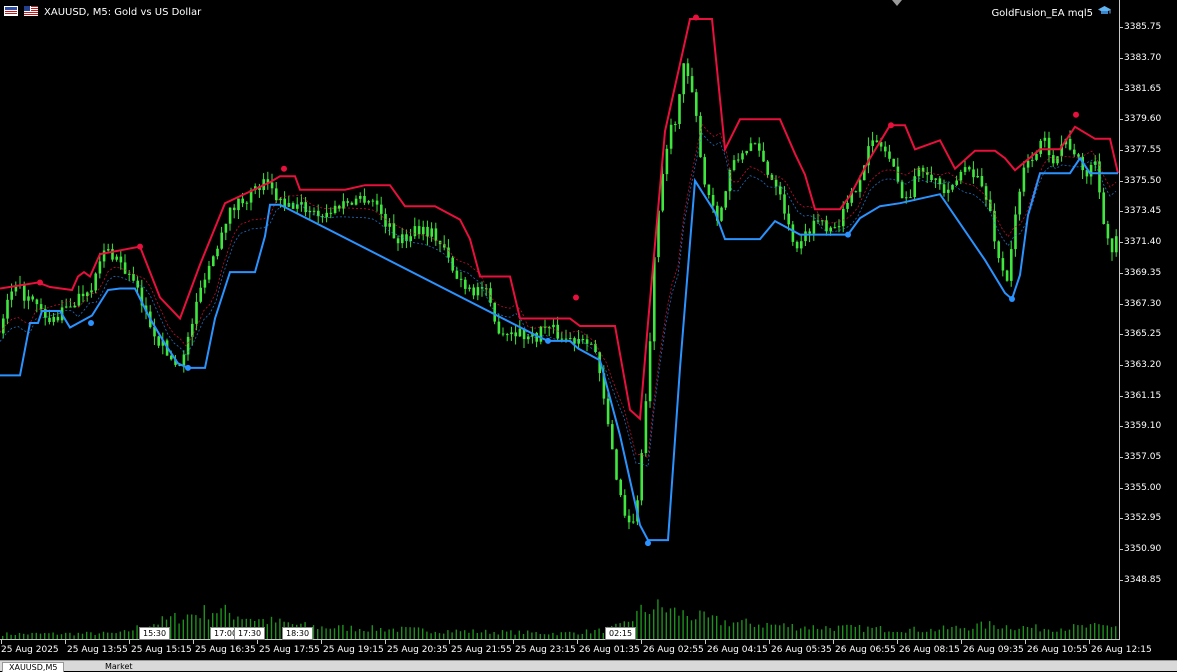 The image size is (1177, 672). I want to click on tab-xauusd-m5: XAUUSD,M5, so click(33, 667).